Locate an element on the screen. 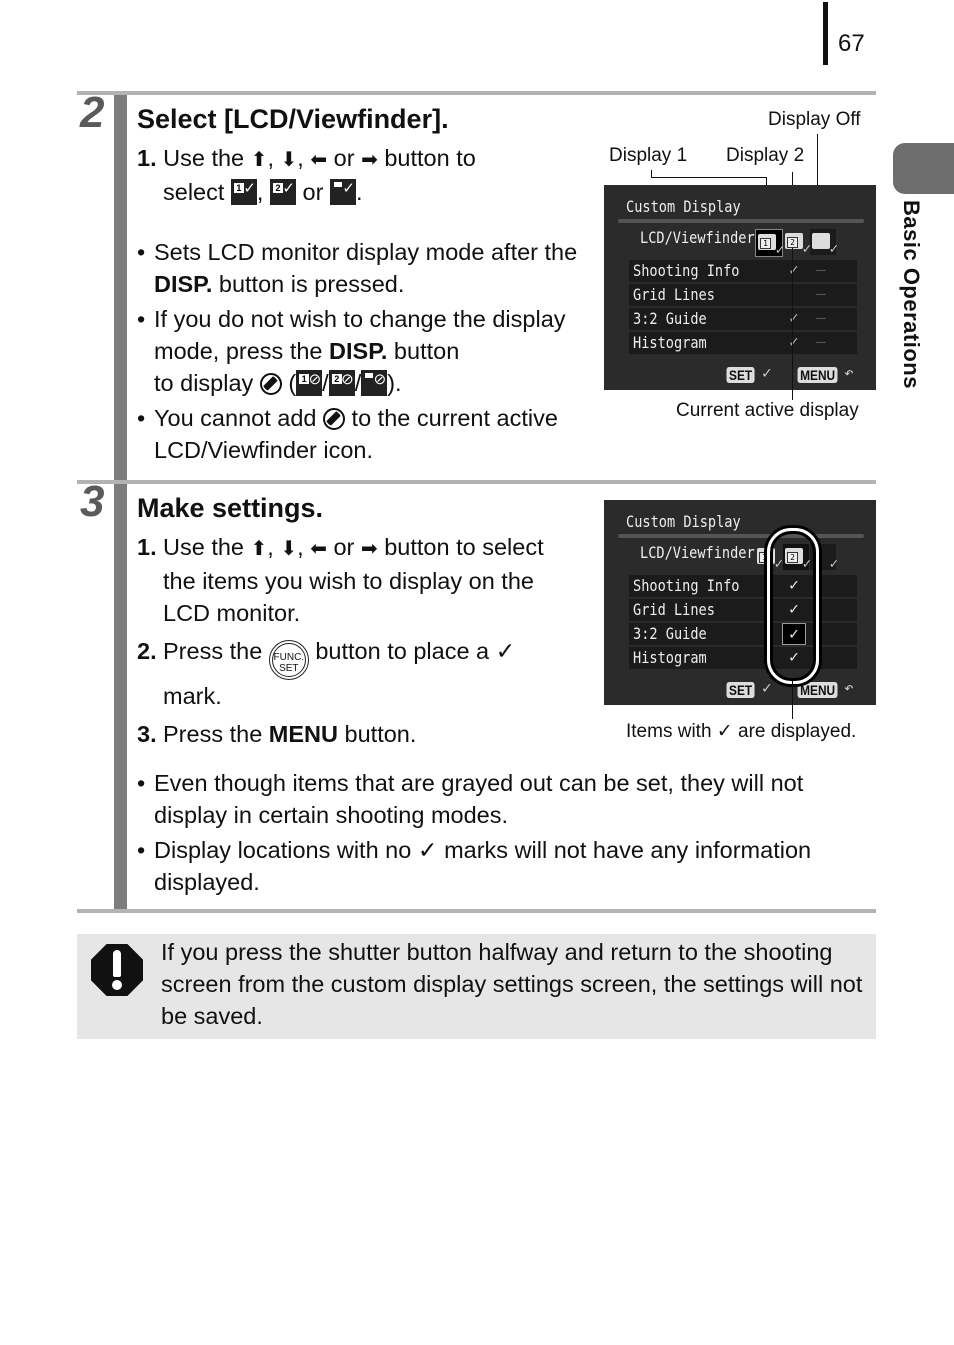  display-2-icon: 2 ✓ is located at coordinates (797, 243).